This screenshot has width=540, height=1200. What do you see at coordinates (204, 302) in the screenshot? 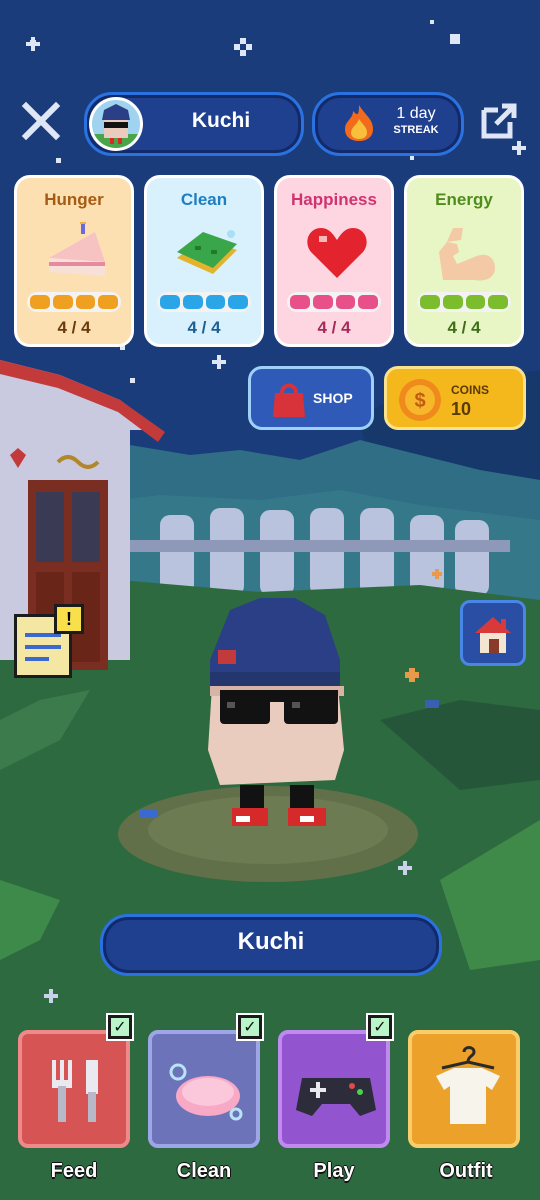
I see `clean-level-bar` at bounding box center [204, 302].